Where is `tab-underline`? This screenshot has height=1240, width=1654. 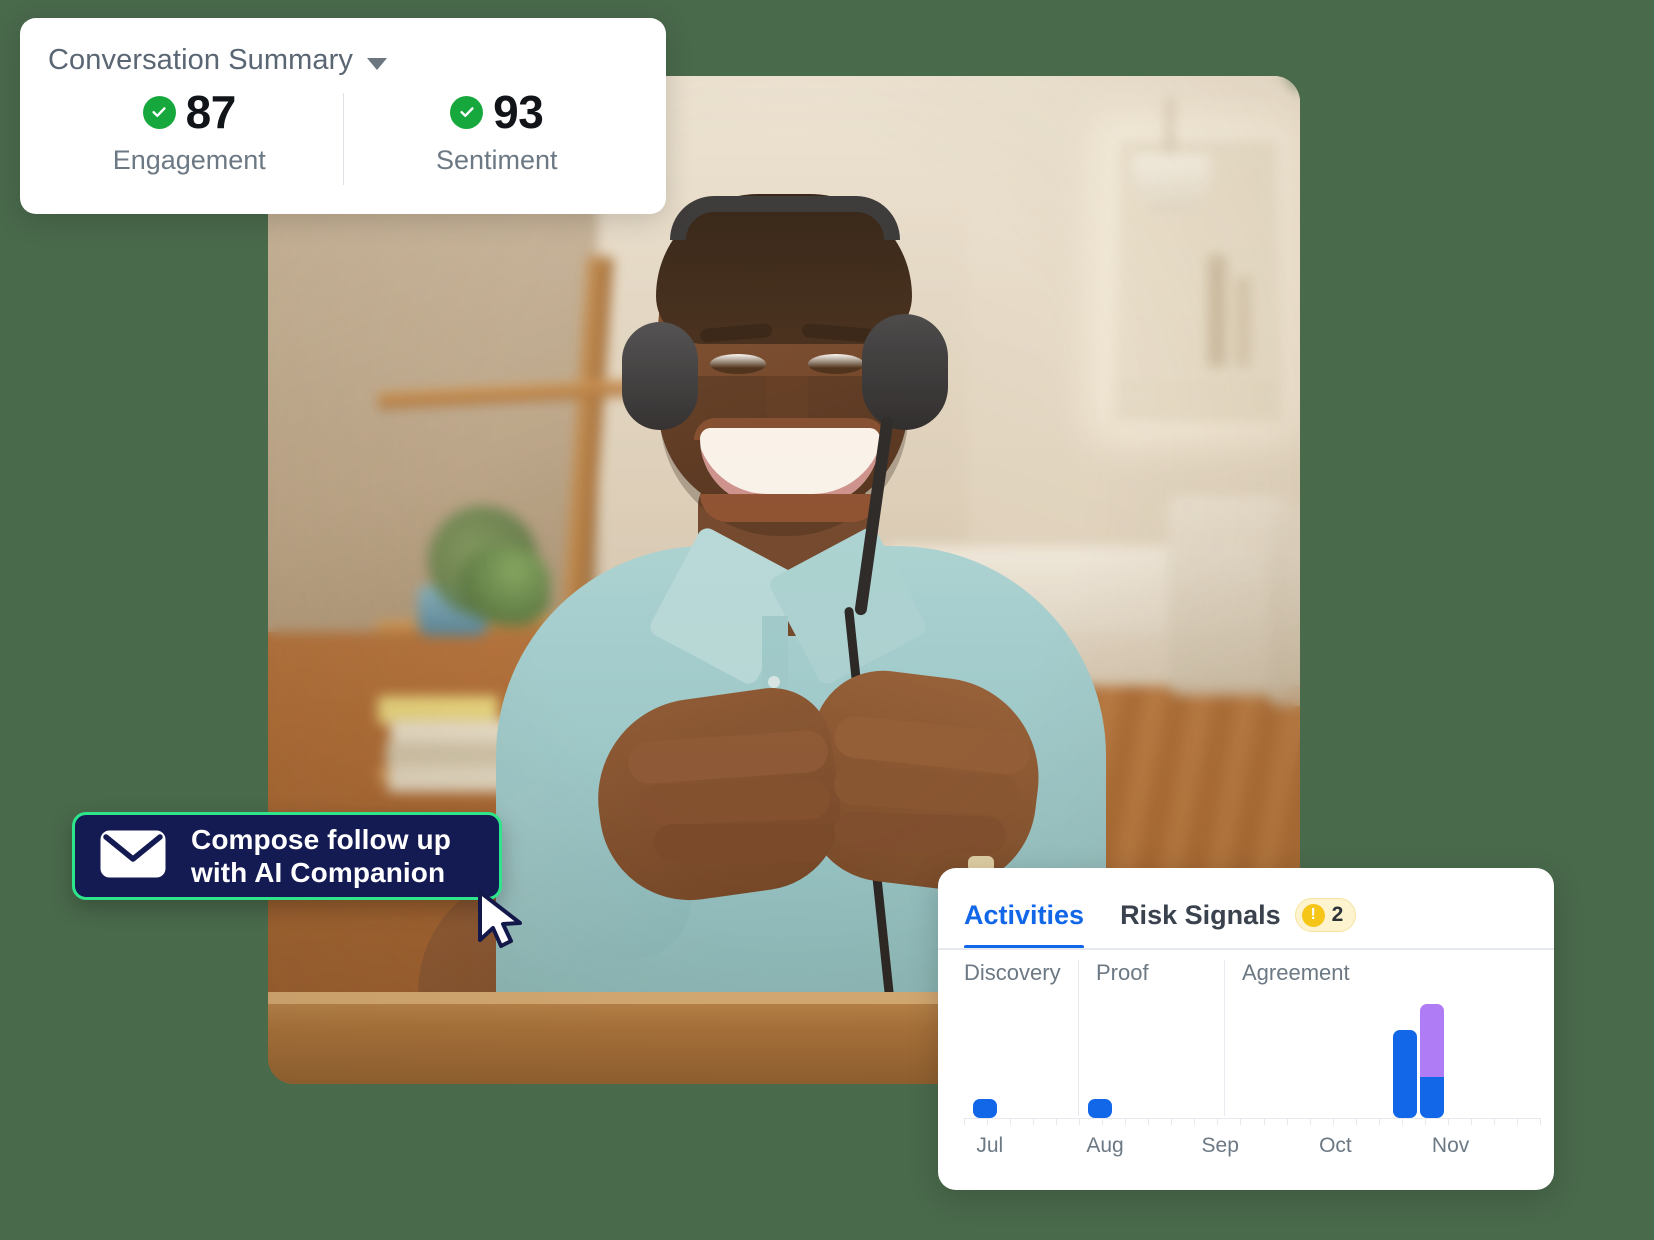 tab-underline is located at coordinates (1246, 949).